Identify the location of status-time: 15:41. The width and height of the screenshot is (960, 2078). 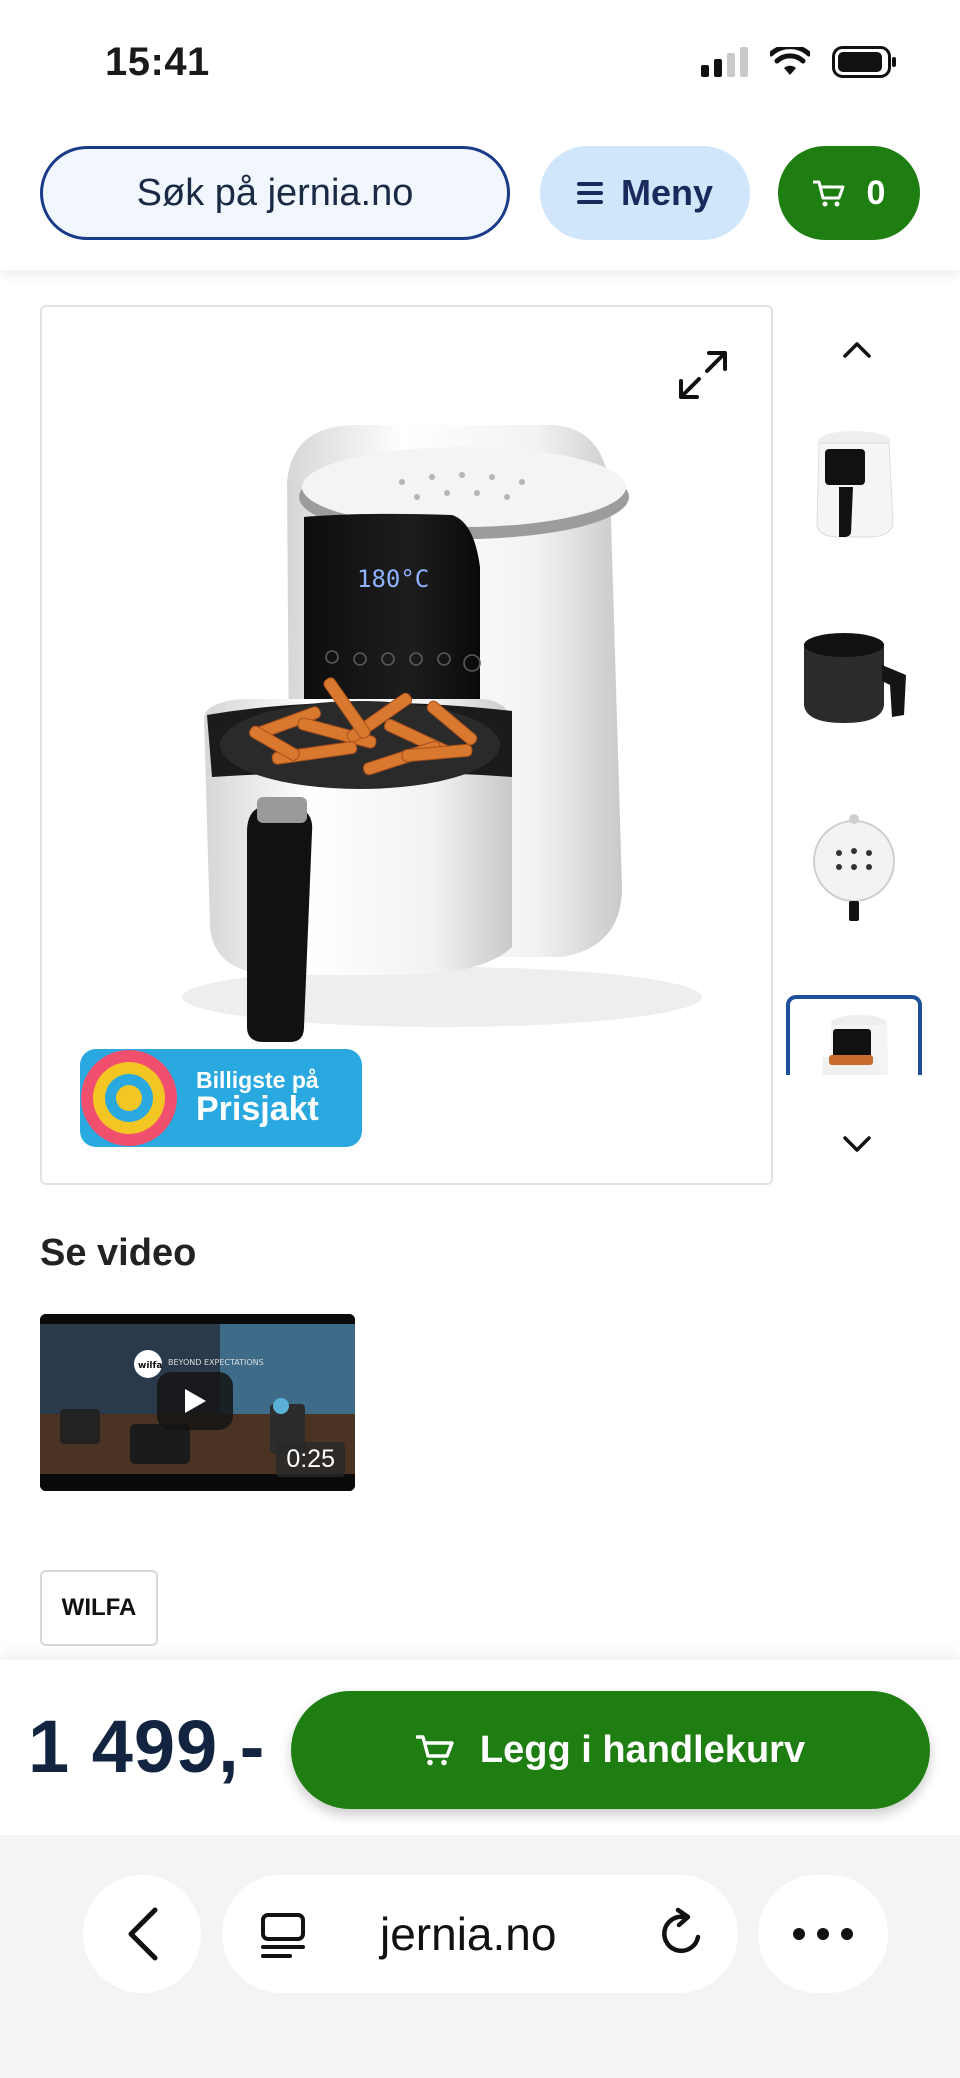
(157, 62).